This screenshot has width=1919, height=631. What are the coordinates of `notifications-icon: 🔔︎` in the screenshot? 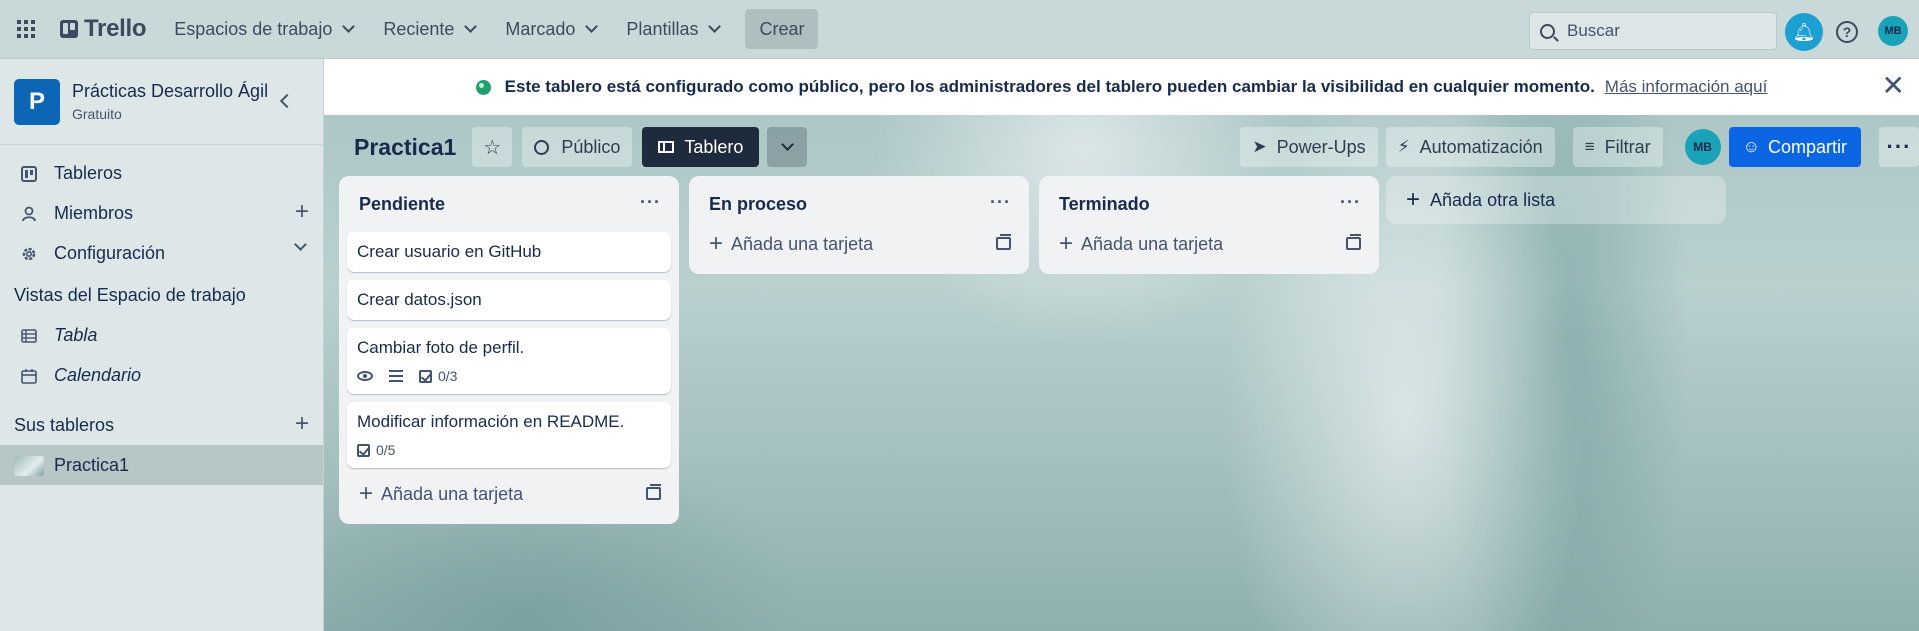 It's located at (1804, 32).